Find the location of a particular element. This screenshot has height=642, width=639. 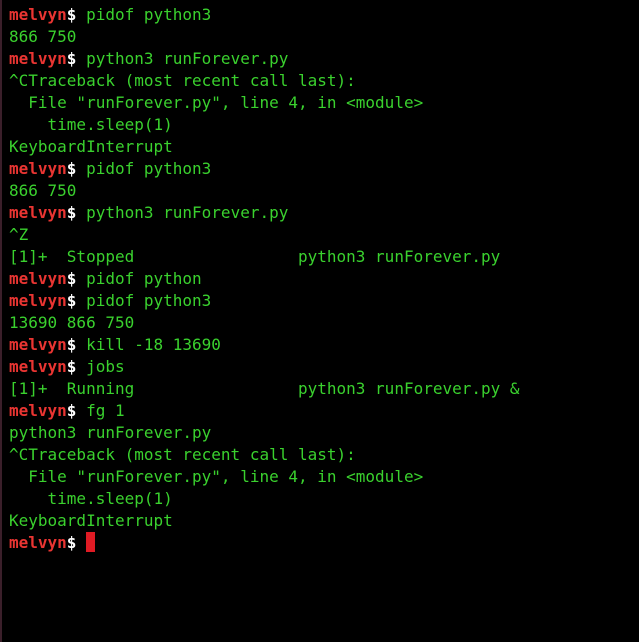

prompt-line: melvyn$ pidof python is located at coordinates (324, 279).